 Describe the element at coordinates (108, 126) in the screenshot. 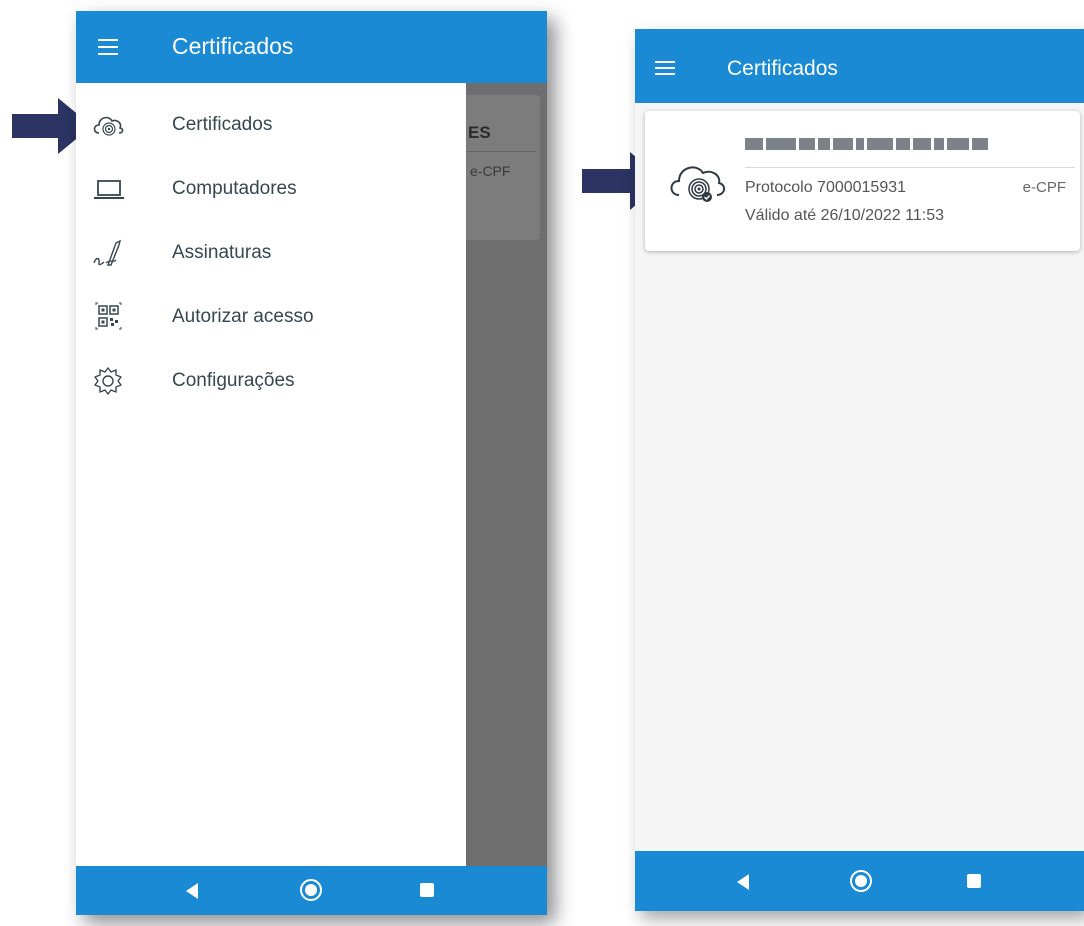

I see `cloud-fingerprint-icon` at that location.